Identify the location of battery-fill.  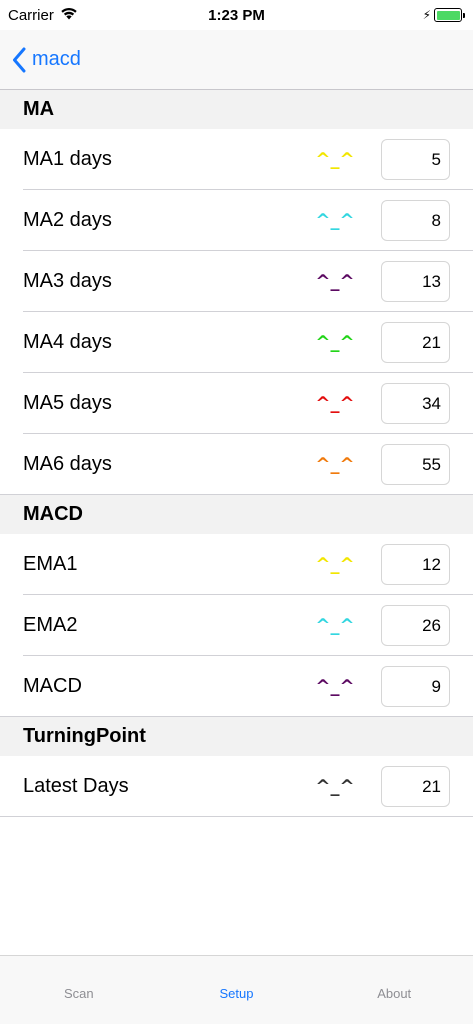
(448, 15).